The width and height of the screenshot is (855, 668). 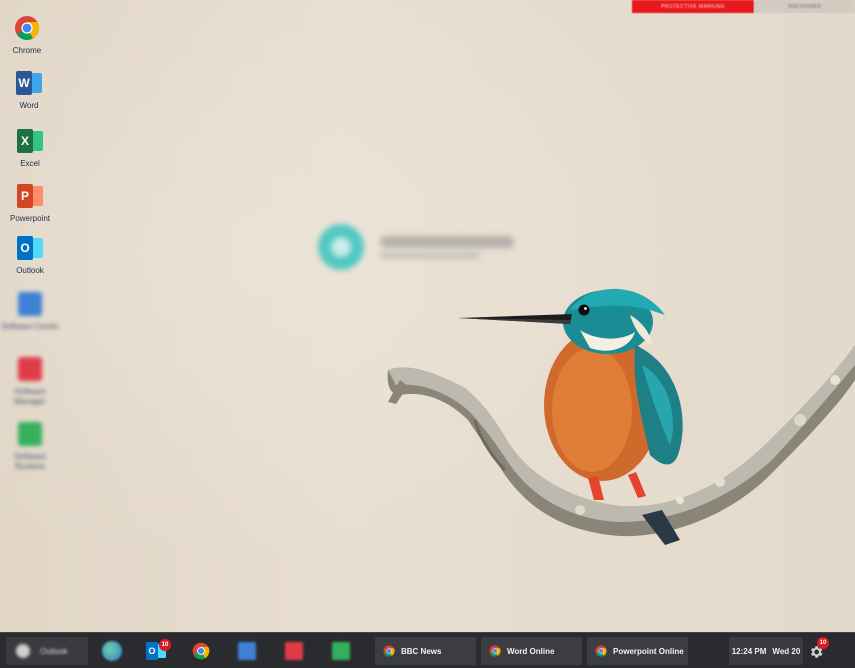 I want to click on outlook-icon: O, so click(x=30, y=248).